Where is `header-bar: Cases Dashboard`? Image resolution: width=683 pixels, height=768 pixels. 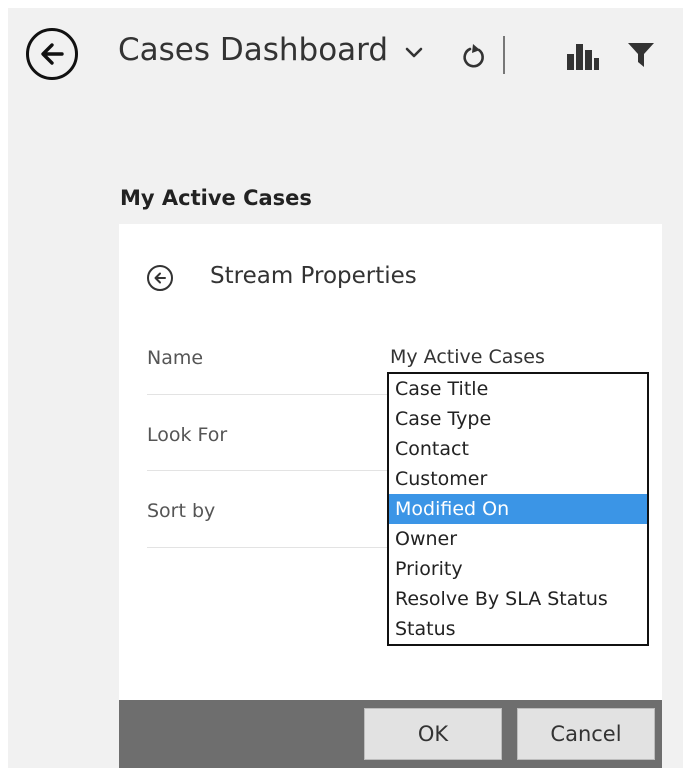 header-bar: Cases Dashboard is located at coordinates (341, 50).